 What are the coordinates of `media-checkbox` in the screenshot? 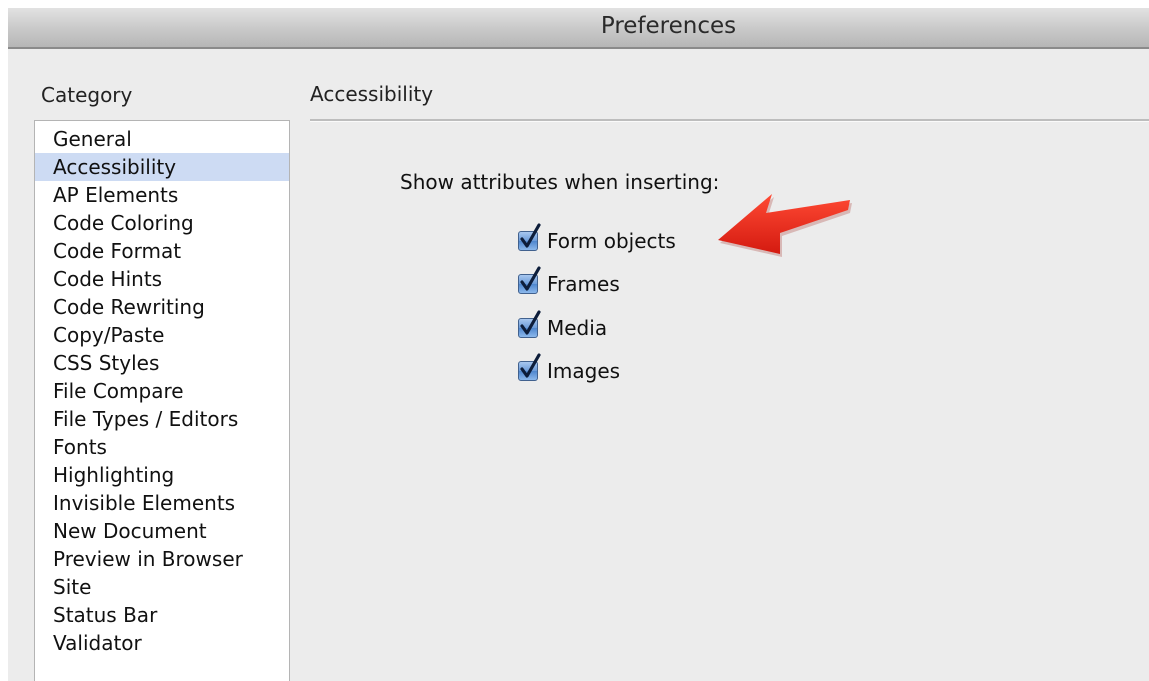 It's located at (529, 324).